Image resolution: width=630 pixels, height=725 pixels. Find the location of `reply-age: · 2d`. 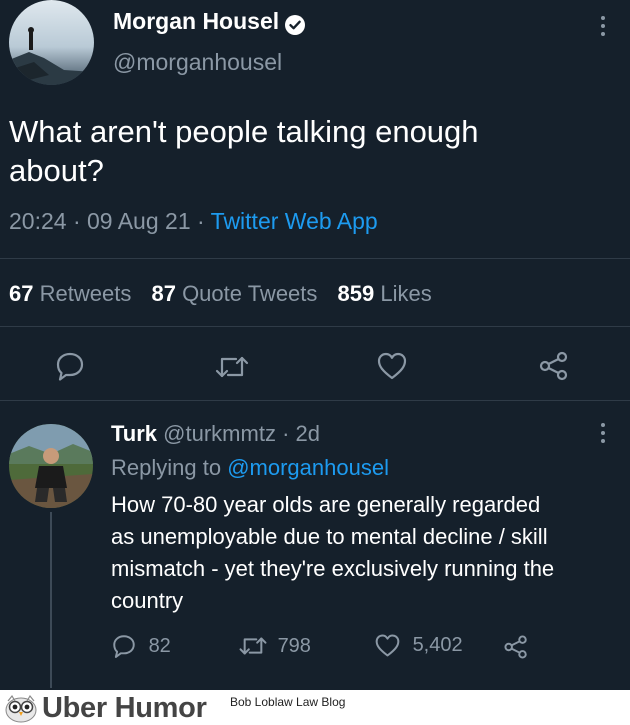

reply-age: · 2d is located at coordinates (301, 433).